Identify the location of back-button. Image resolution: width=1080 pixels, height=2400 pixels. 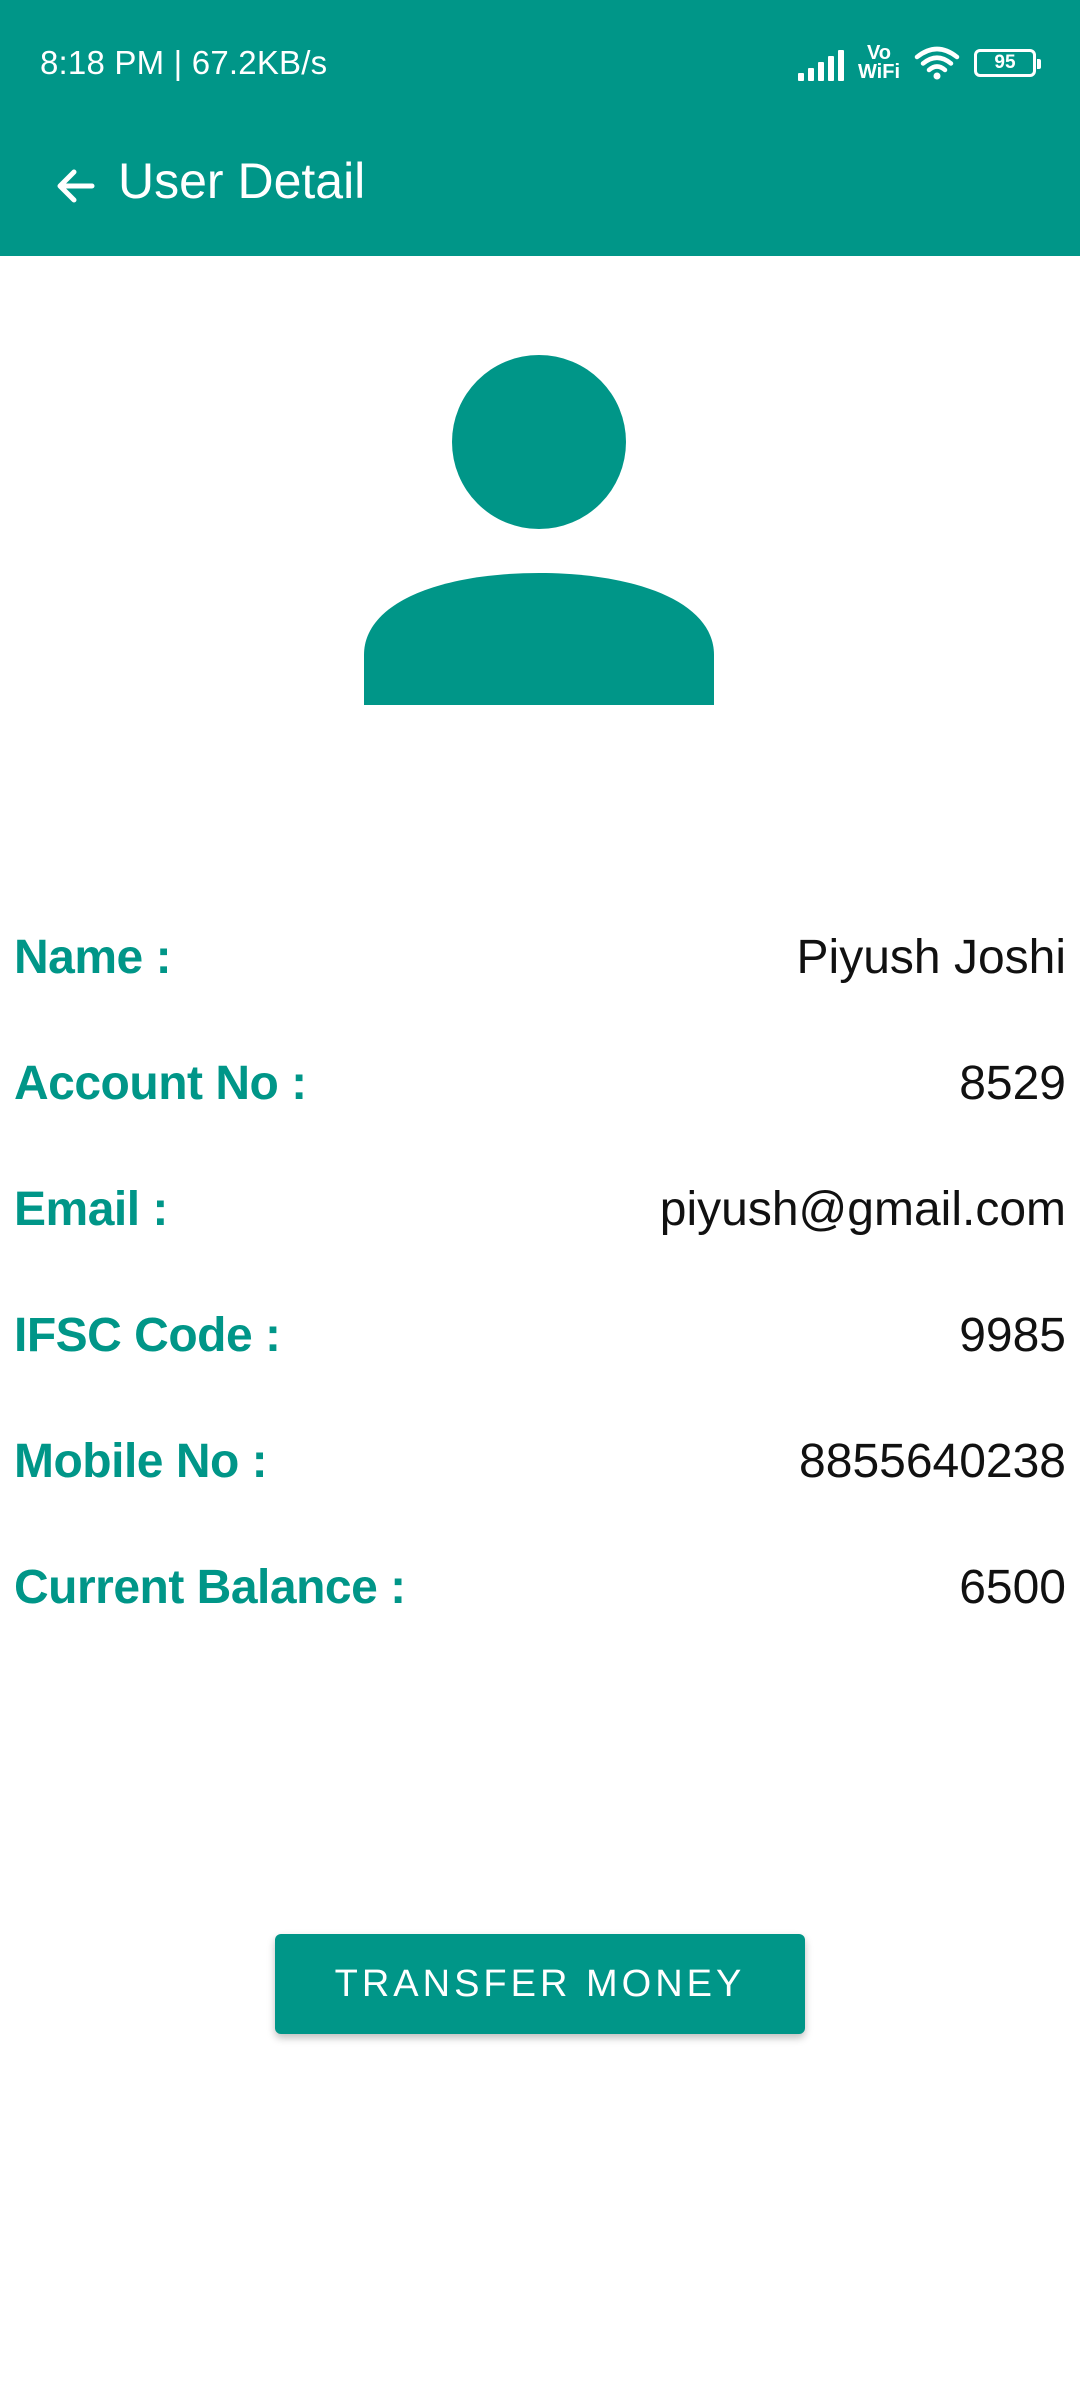
(76, 186).